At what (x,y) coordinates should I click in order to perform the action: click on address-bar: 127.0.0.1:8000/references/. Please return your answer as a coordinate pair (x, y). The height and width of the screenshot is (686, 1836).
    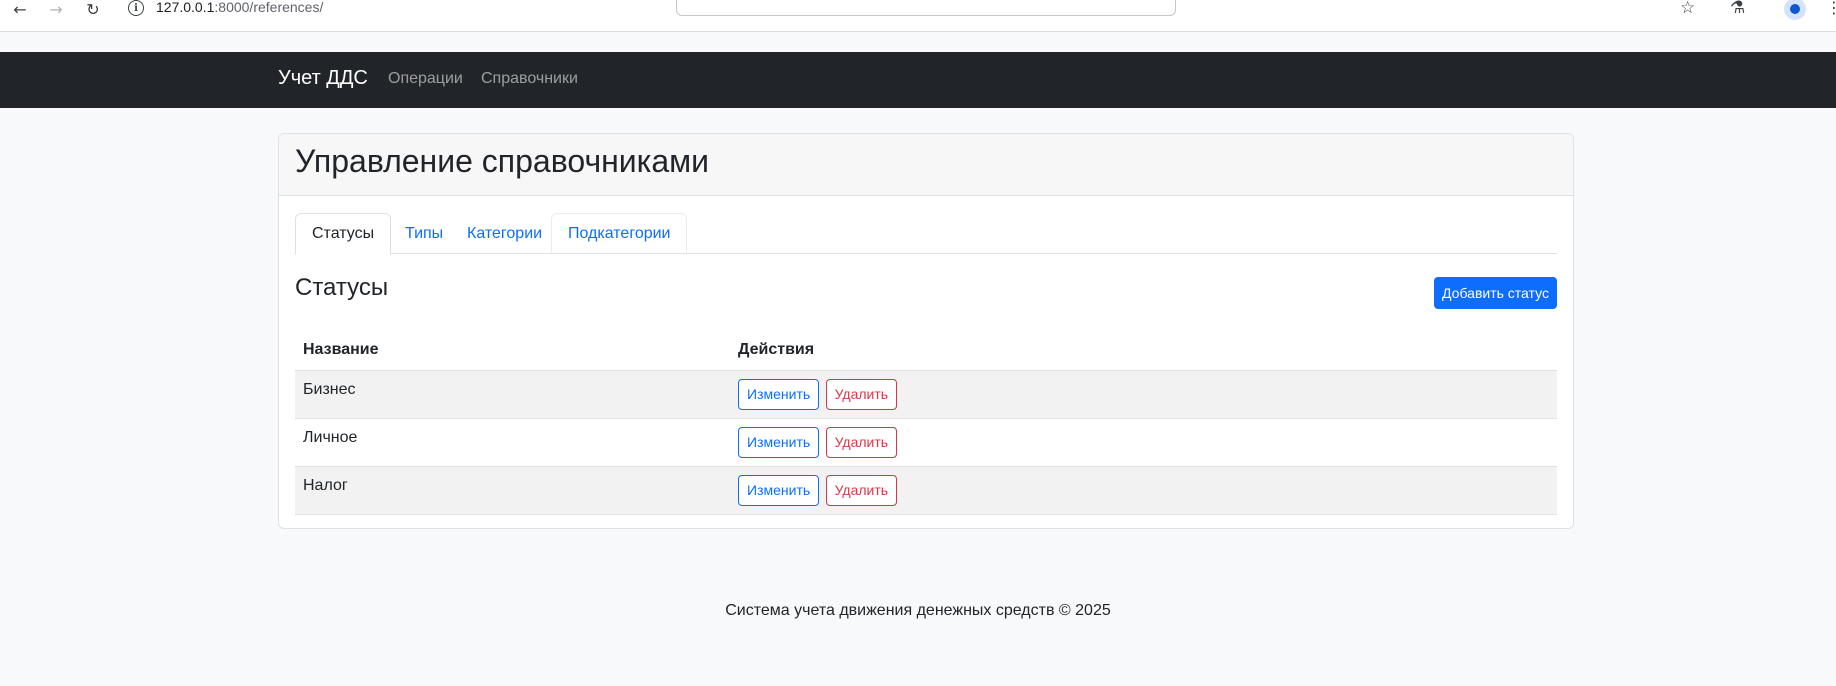
    Looking at the image, I should click on (239, 7).